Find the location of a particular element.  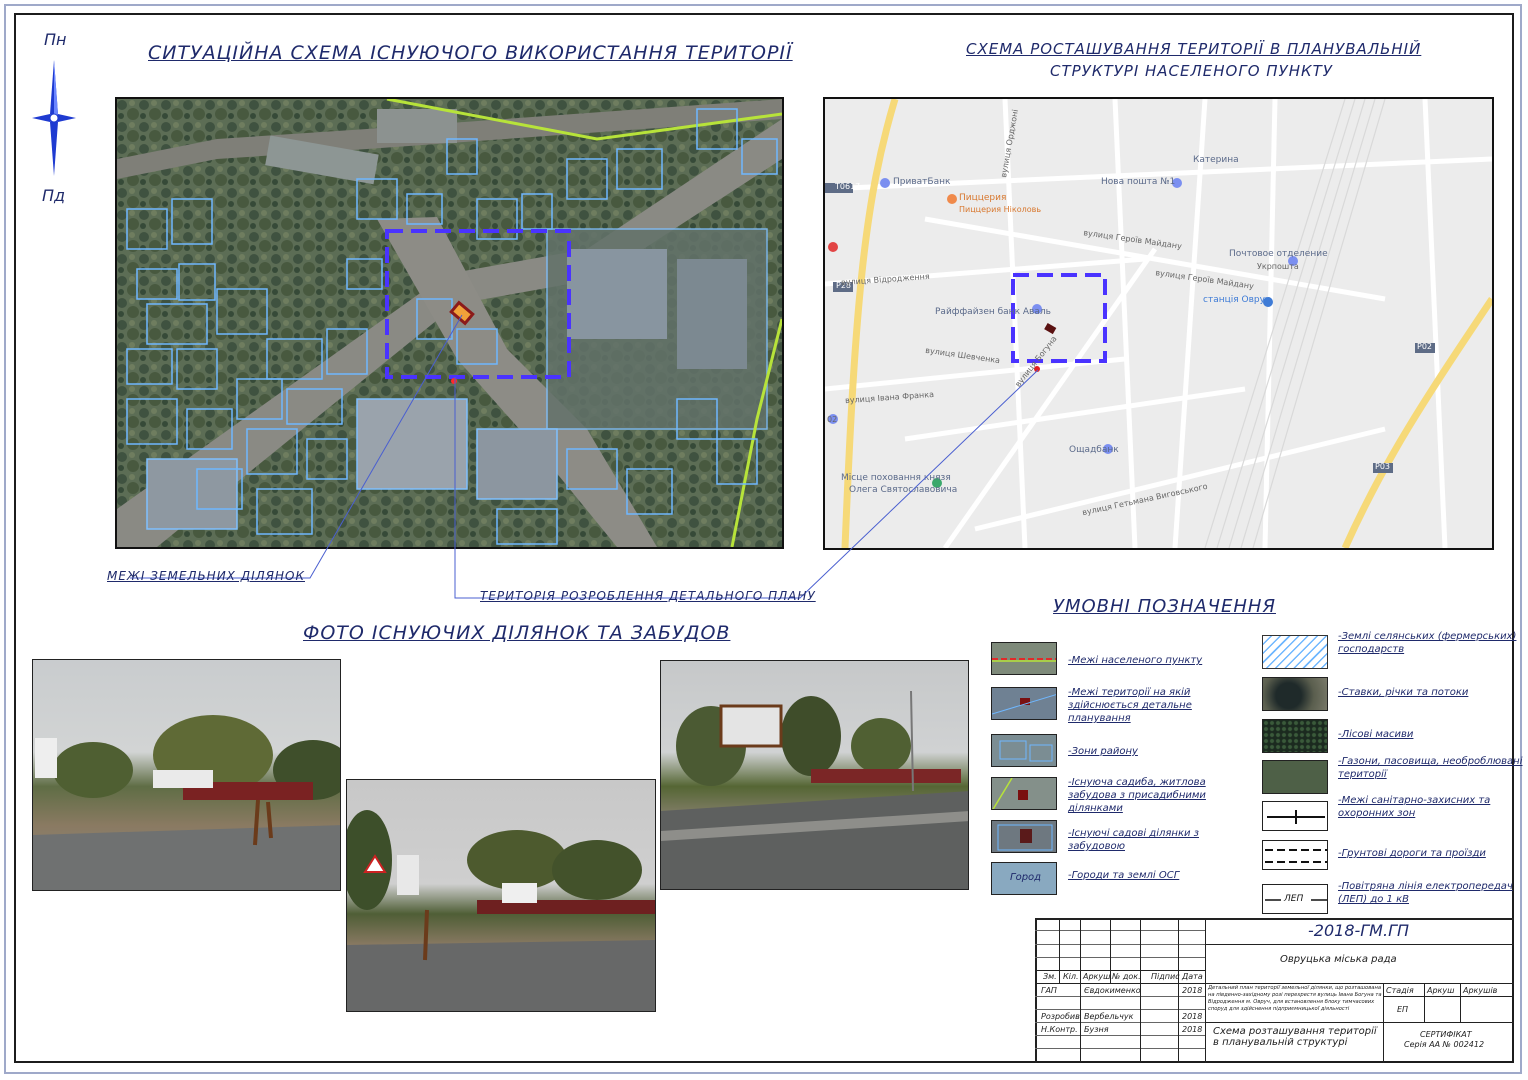

legend-swatch-power-line: ЛЕП is located at coordinates (1295, 899).